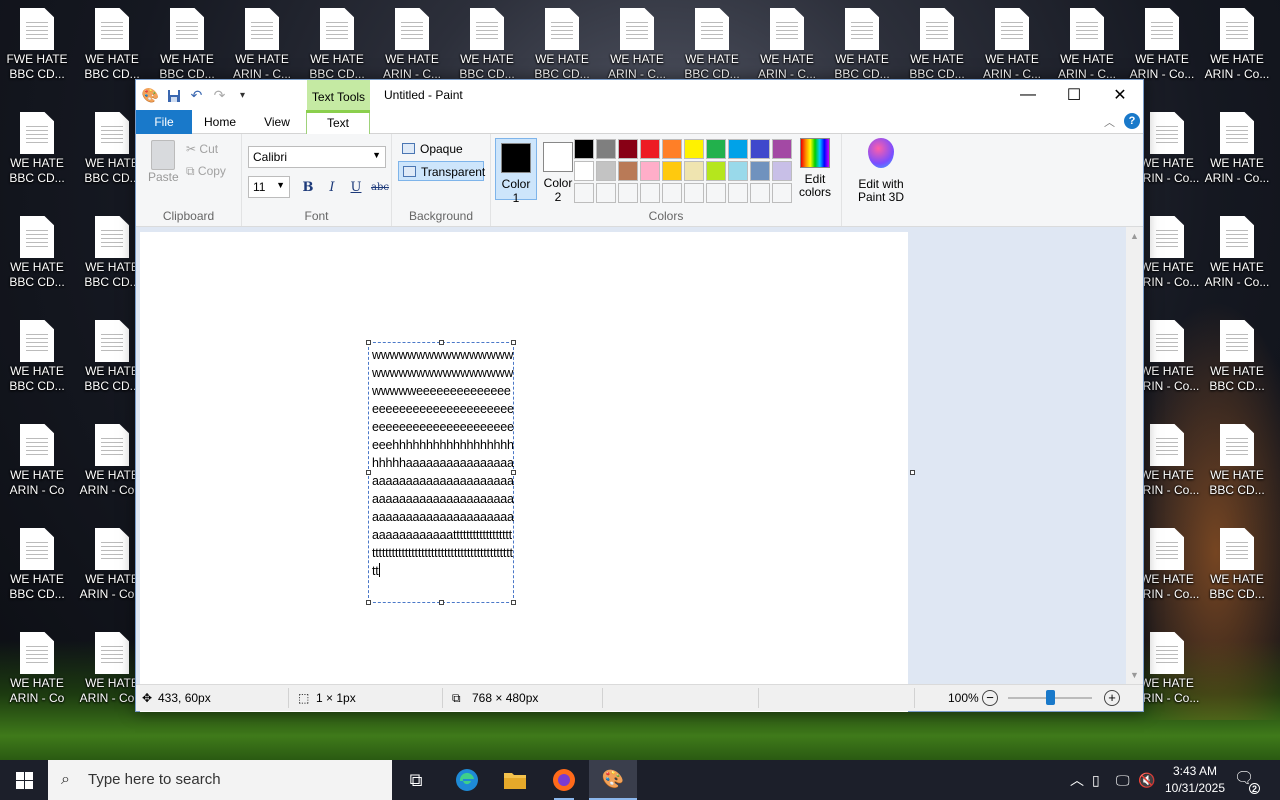 The image size is (1280, 800). Describe the element at coordinates (356, 188) in the screenshot. I see `underline-button: U` at that location.